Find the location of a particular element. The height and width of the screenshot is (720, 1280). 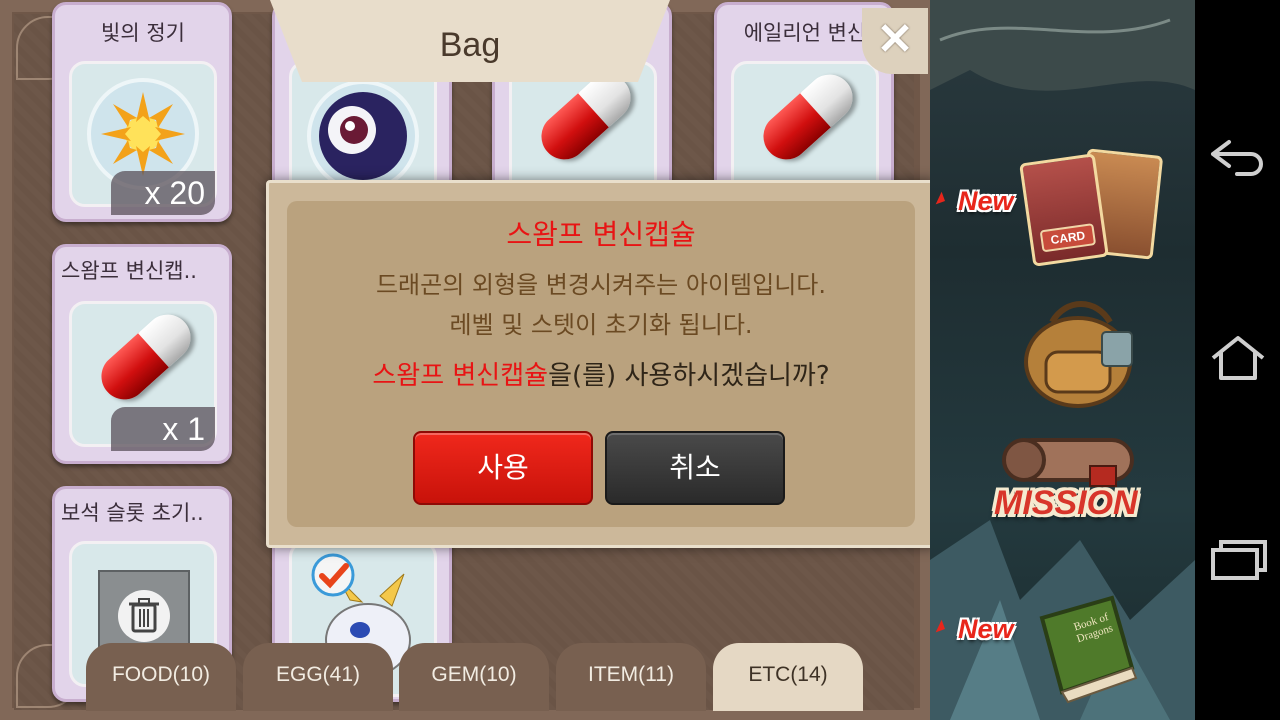

book-of-dragons-button: Book of Dragons is located at coordinates (1082, 648).